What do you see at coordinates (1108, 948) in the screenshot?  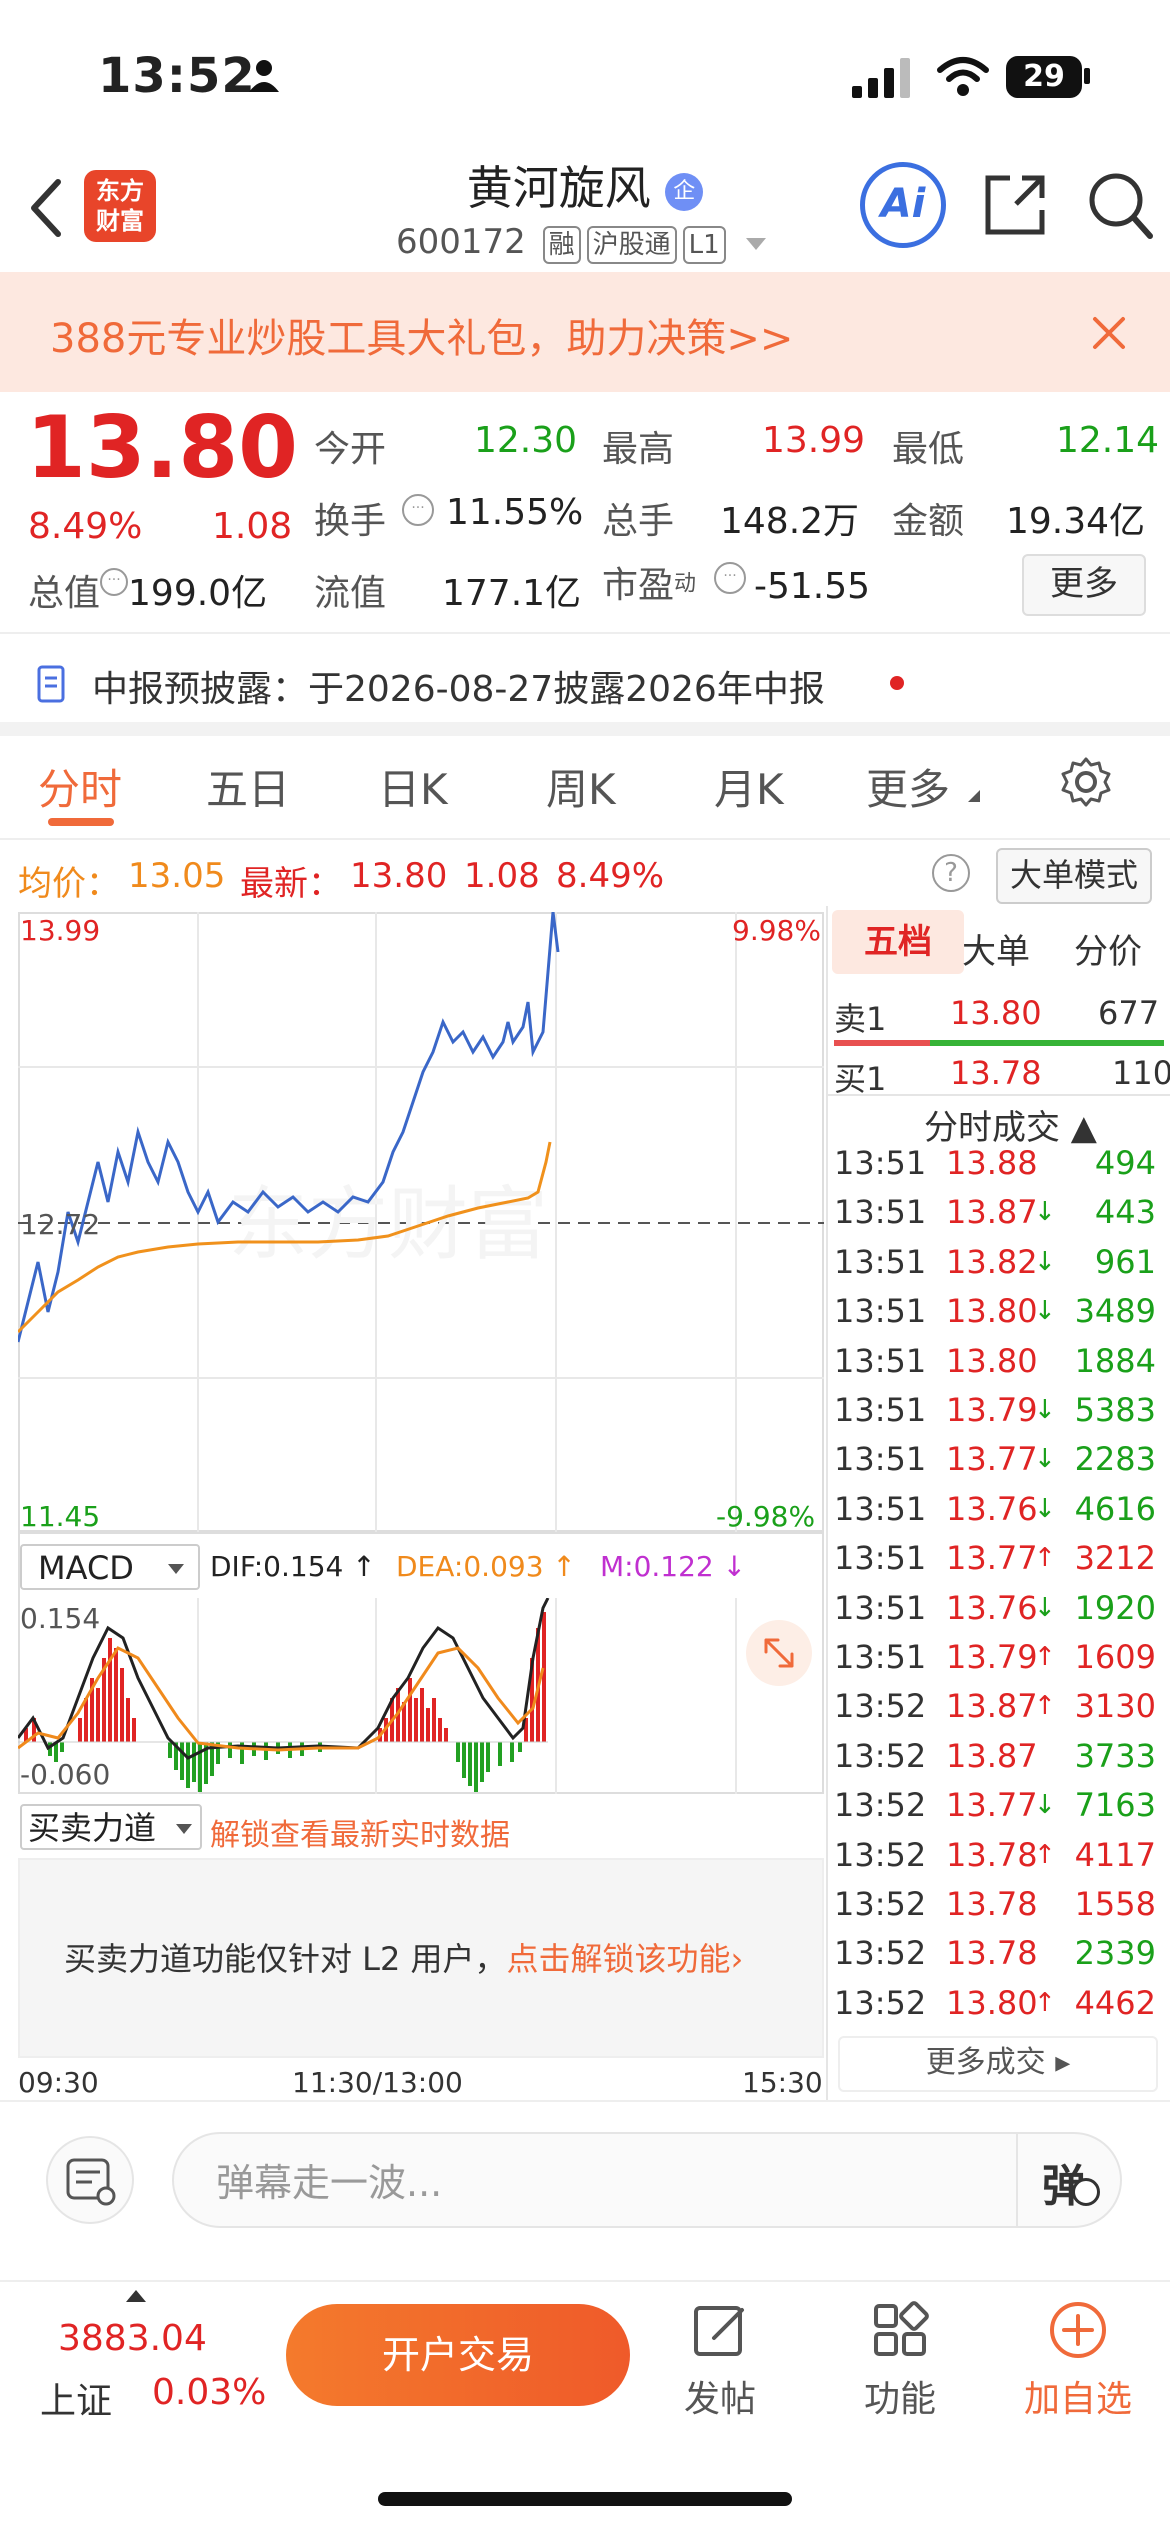 I see `tab-price-distribution: 分价` at bounding box center [1108, 948].